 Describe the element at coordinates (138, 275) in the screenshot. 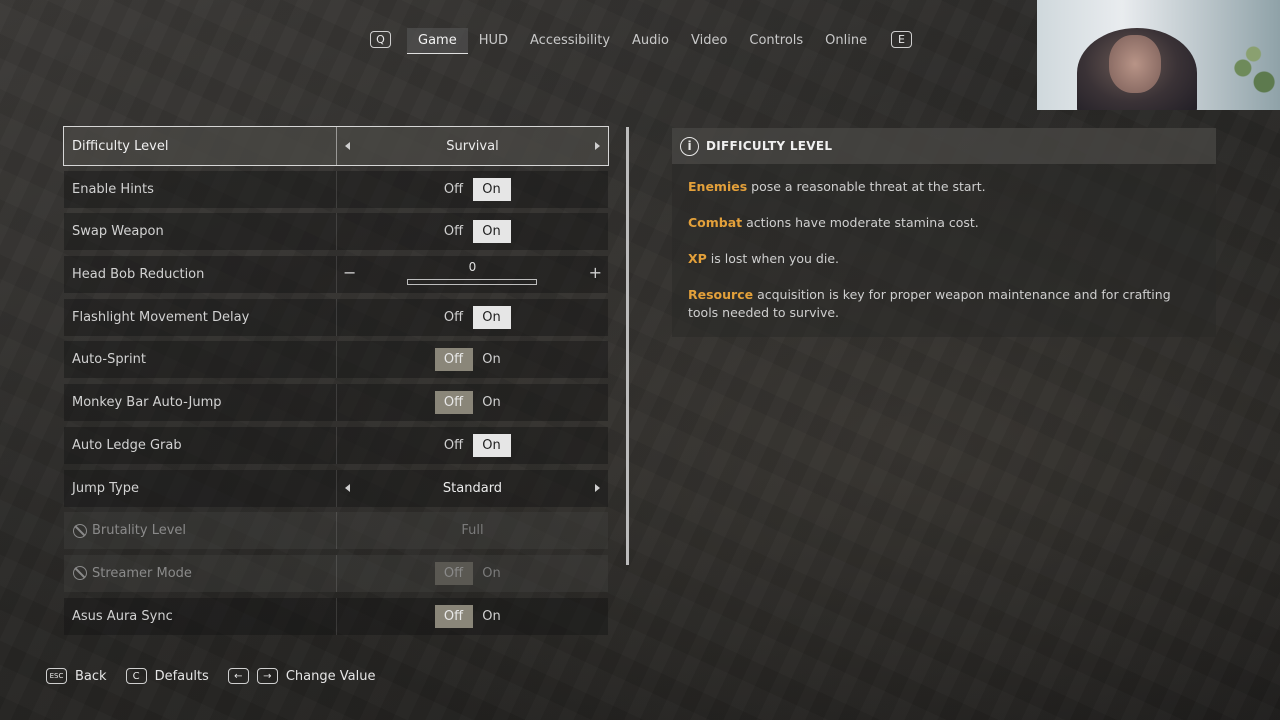

I see `setting-label: Head Bob Reduction` at that location.